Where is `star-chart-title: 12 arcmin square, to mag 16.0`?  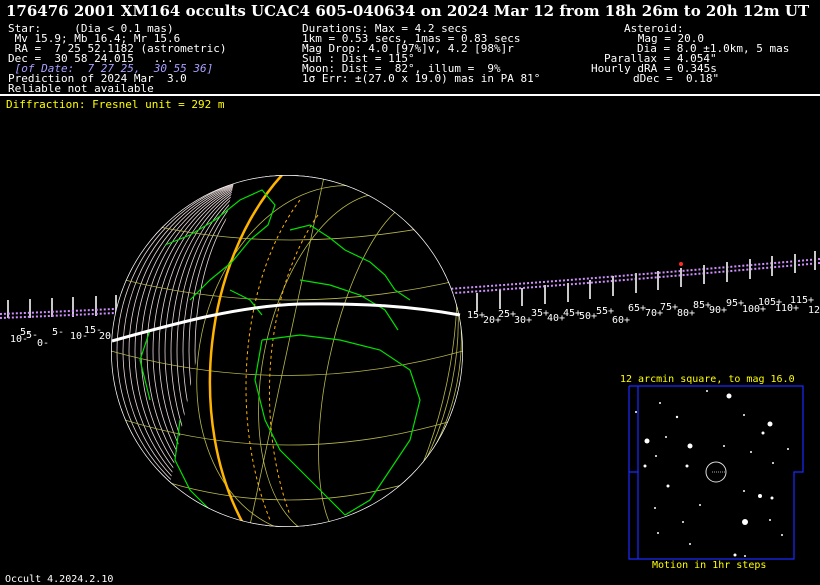 star-chart-title: 12 arcmin square, to mag 16.0 is located at coordinates (707, 379).